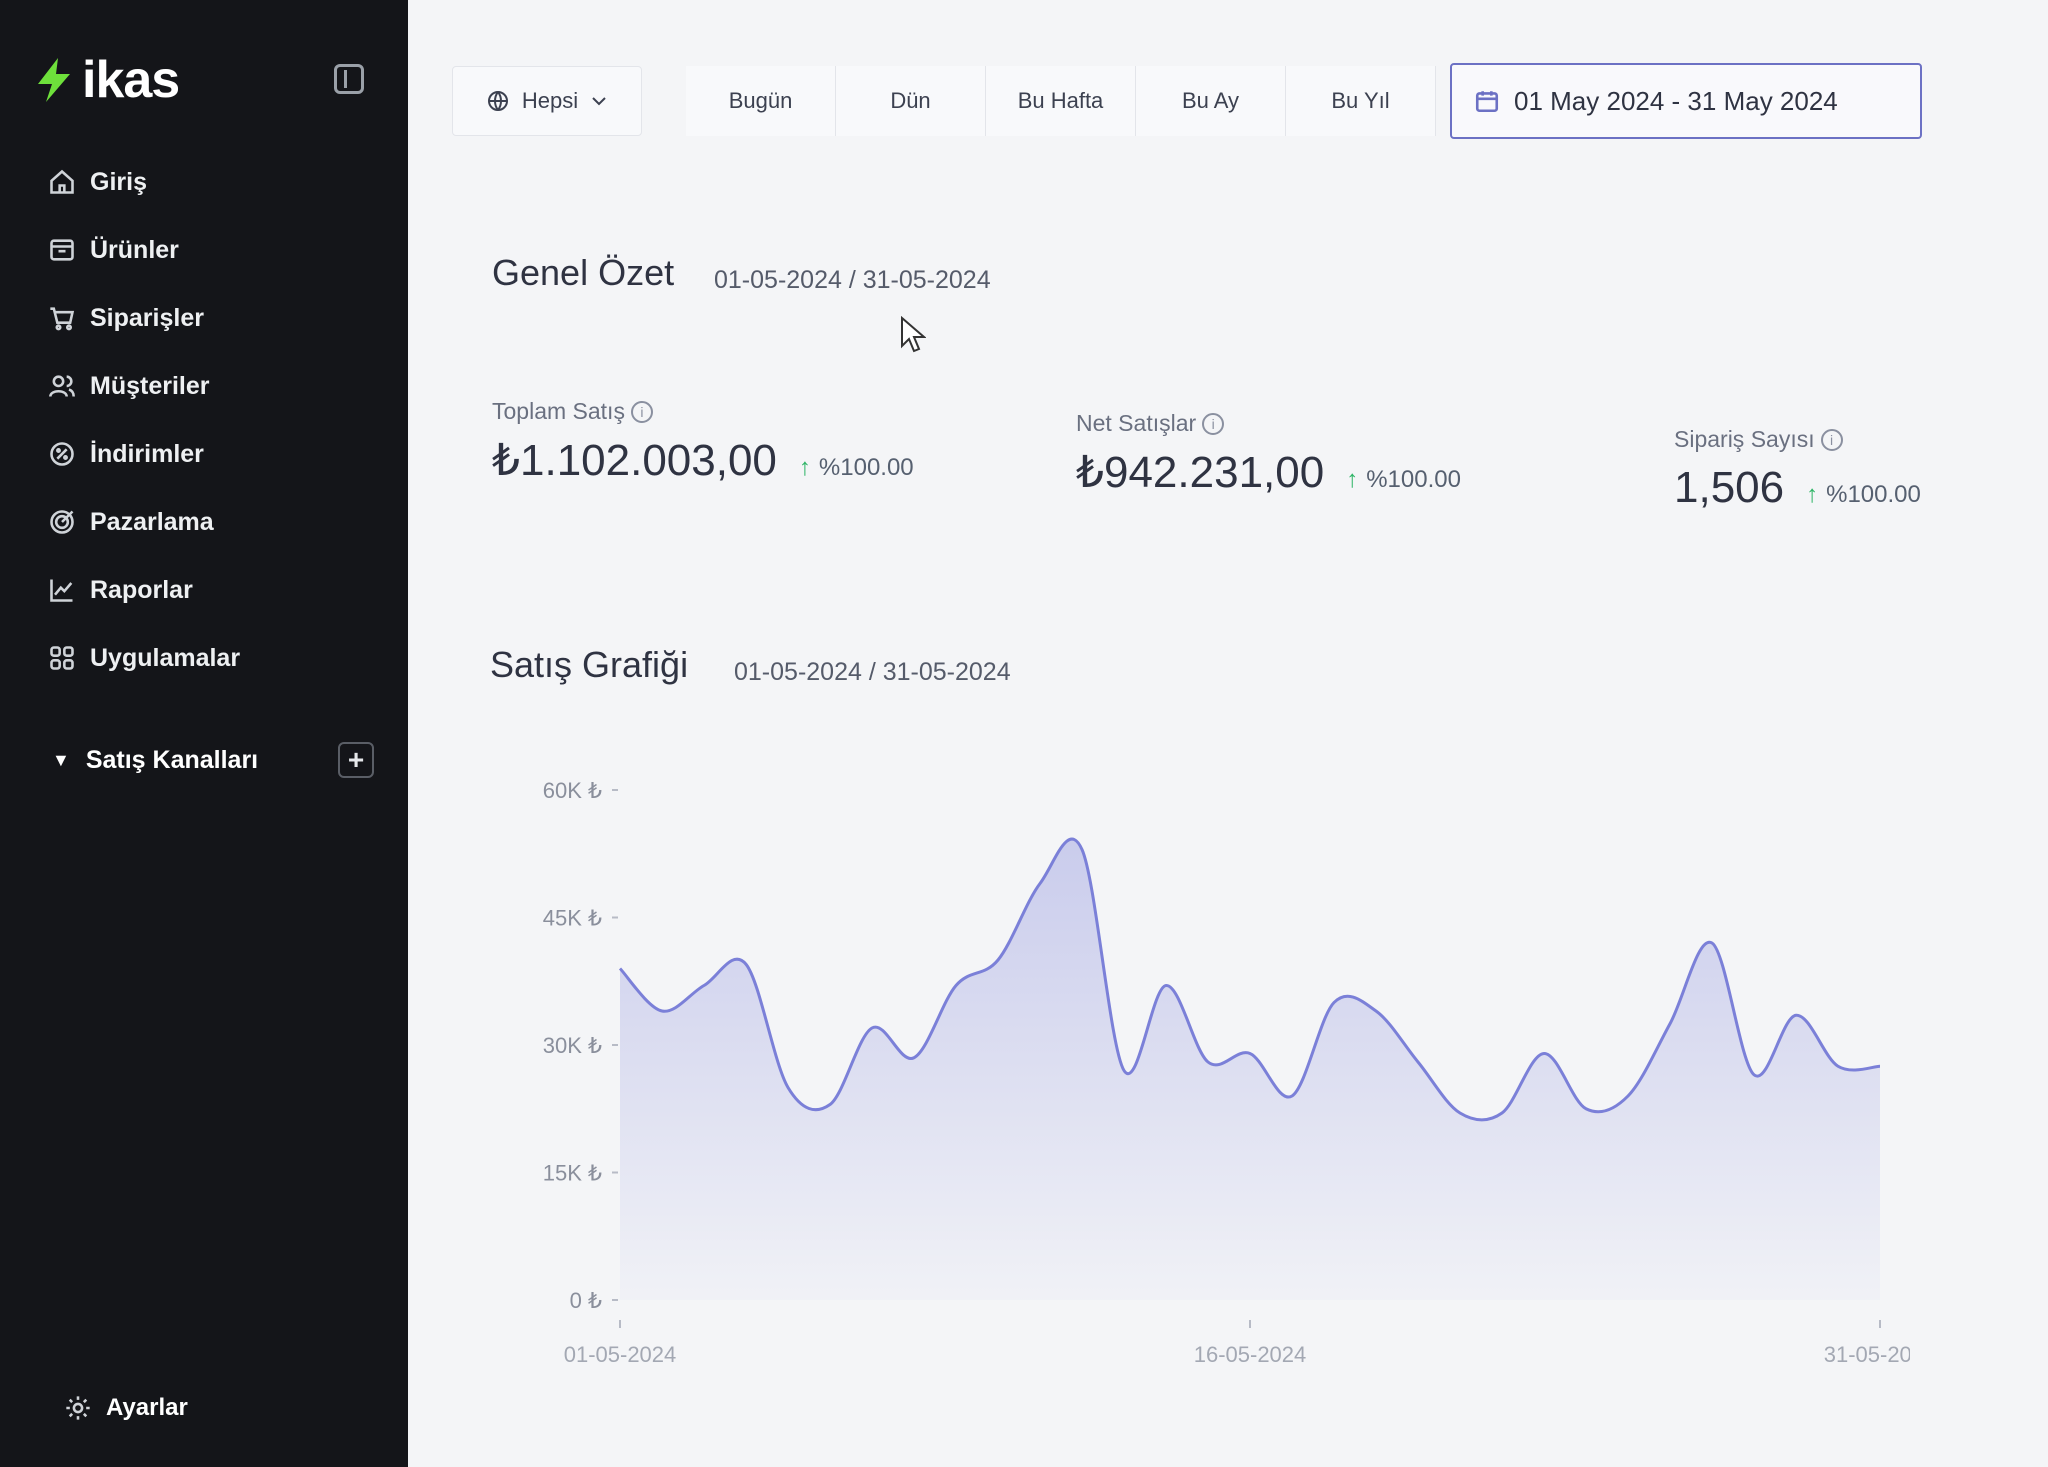 The width and height of the screenshot is (2048, 1467). What do you see at coordinates (213, 386) in the screenshot?
I see `sidebar-item-musteriler: Müşteriler` at bounding box center [213, 386].